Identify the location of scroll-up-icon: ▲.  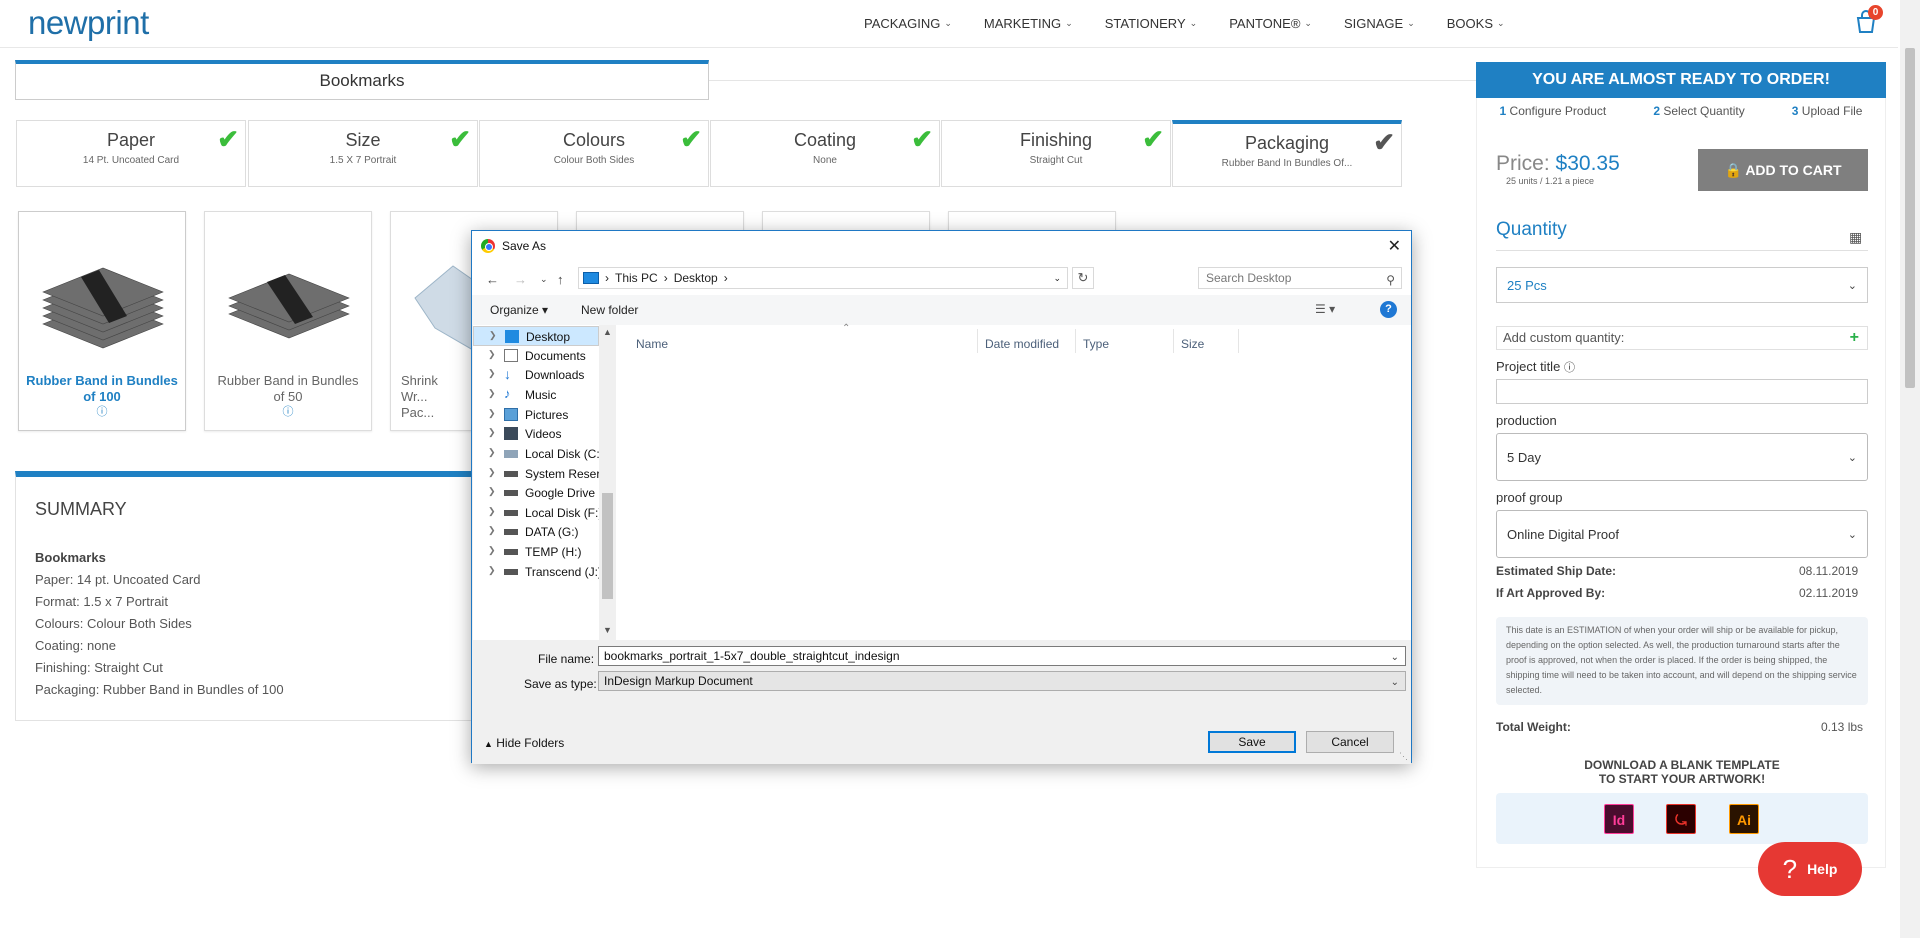
(607, 332).